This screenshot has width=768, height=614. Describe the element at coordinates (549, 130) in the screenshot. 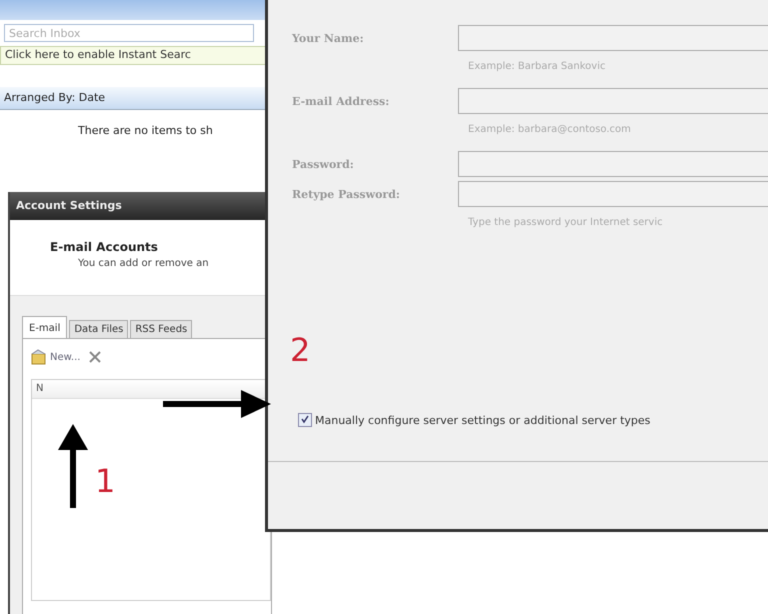

I see `field-hint: Example: barbara@contoso.com` at that location.